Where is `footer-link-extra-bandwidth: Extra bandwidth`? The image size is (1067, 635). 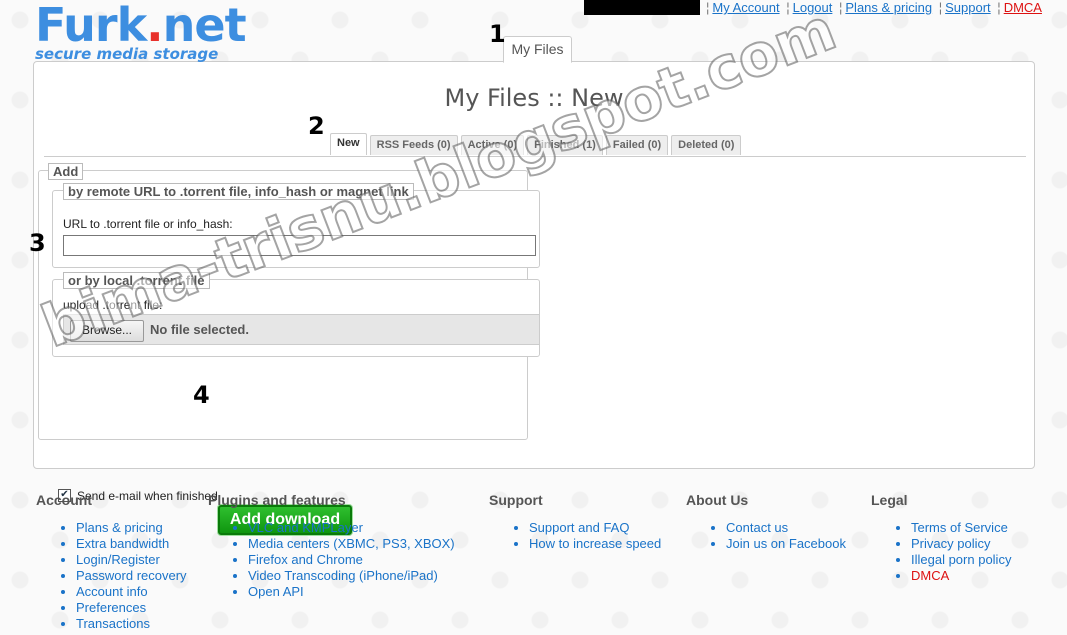
footer-link-extra-bandwidth: Extra bandwidth is located at coordinates (122, 543).